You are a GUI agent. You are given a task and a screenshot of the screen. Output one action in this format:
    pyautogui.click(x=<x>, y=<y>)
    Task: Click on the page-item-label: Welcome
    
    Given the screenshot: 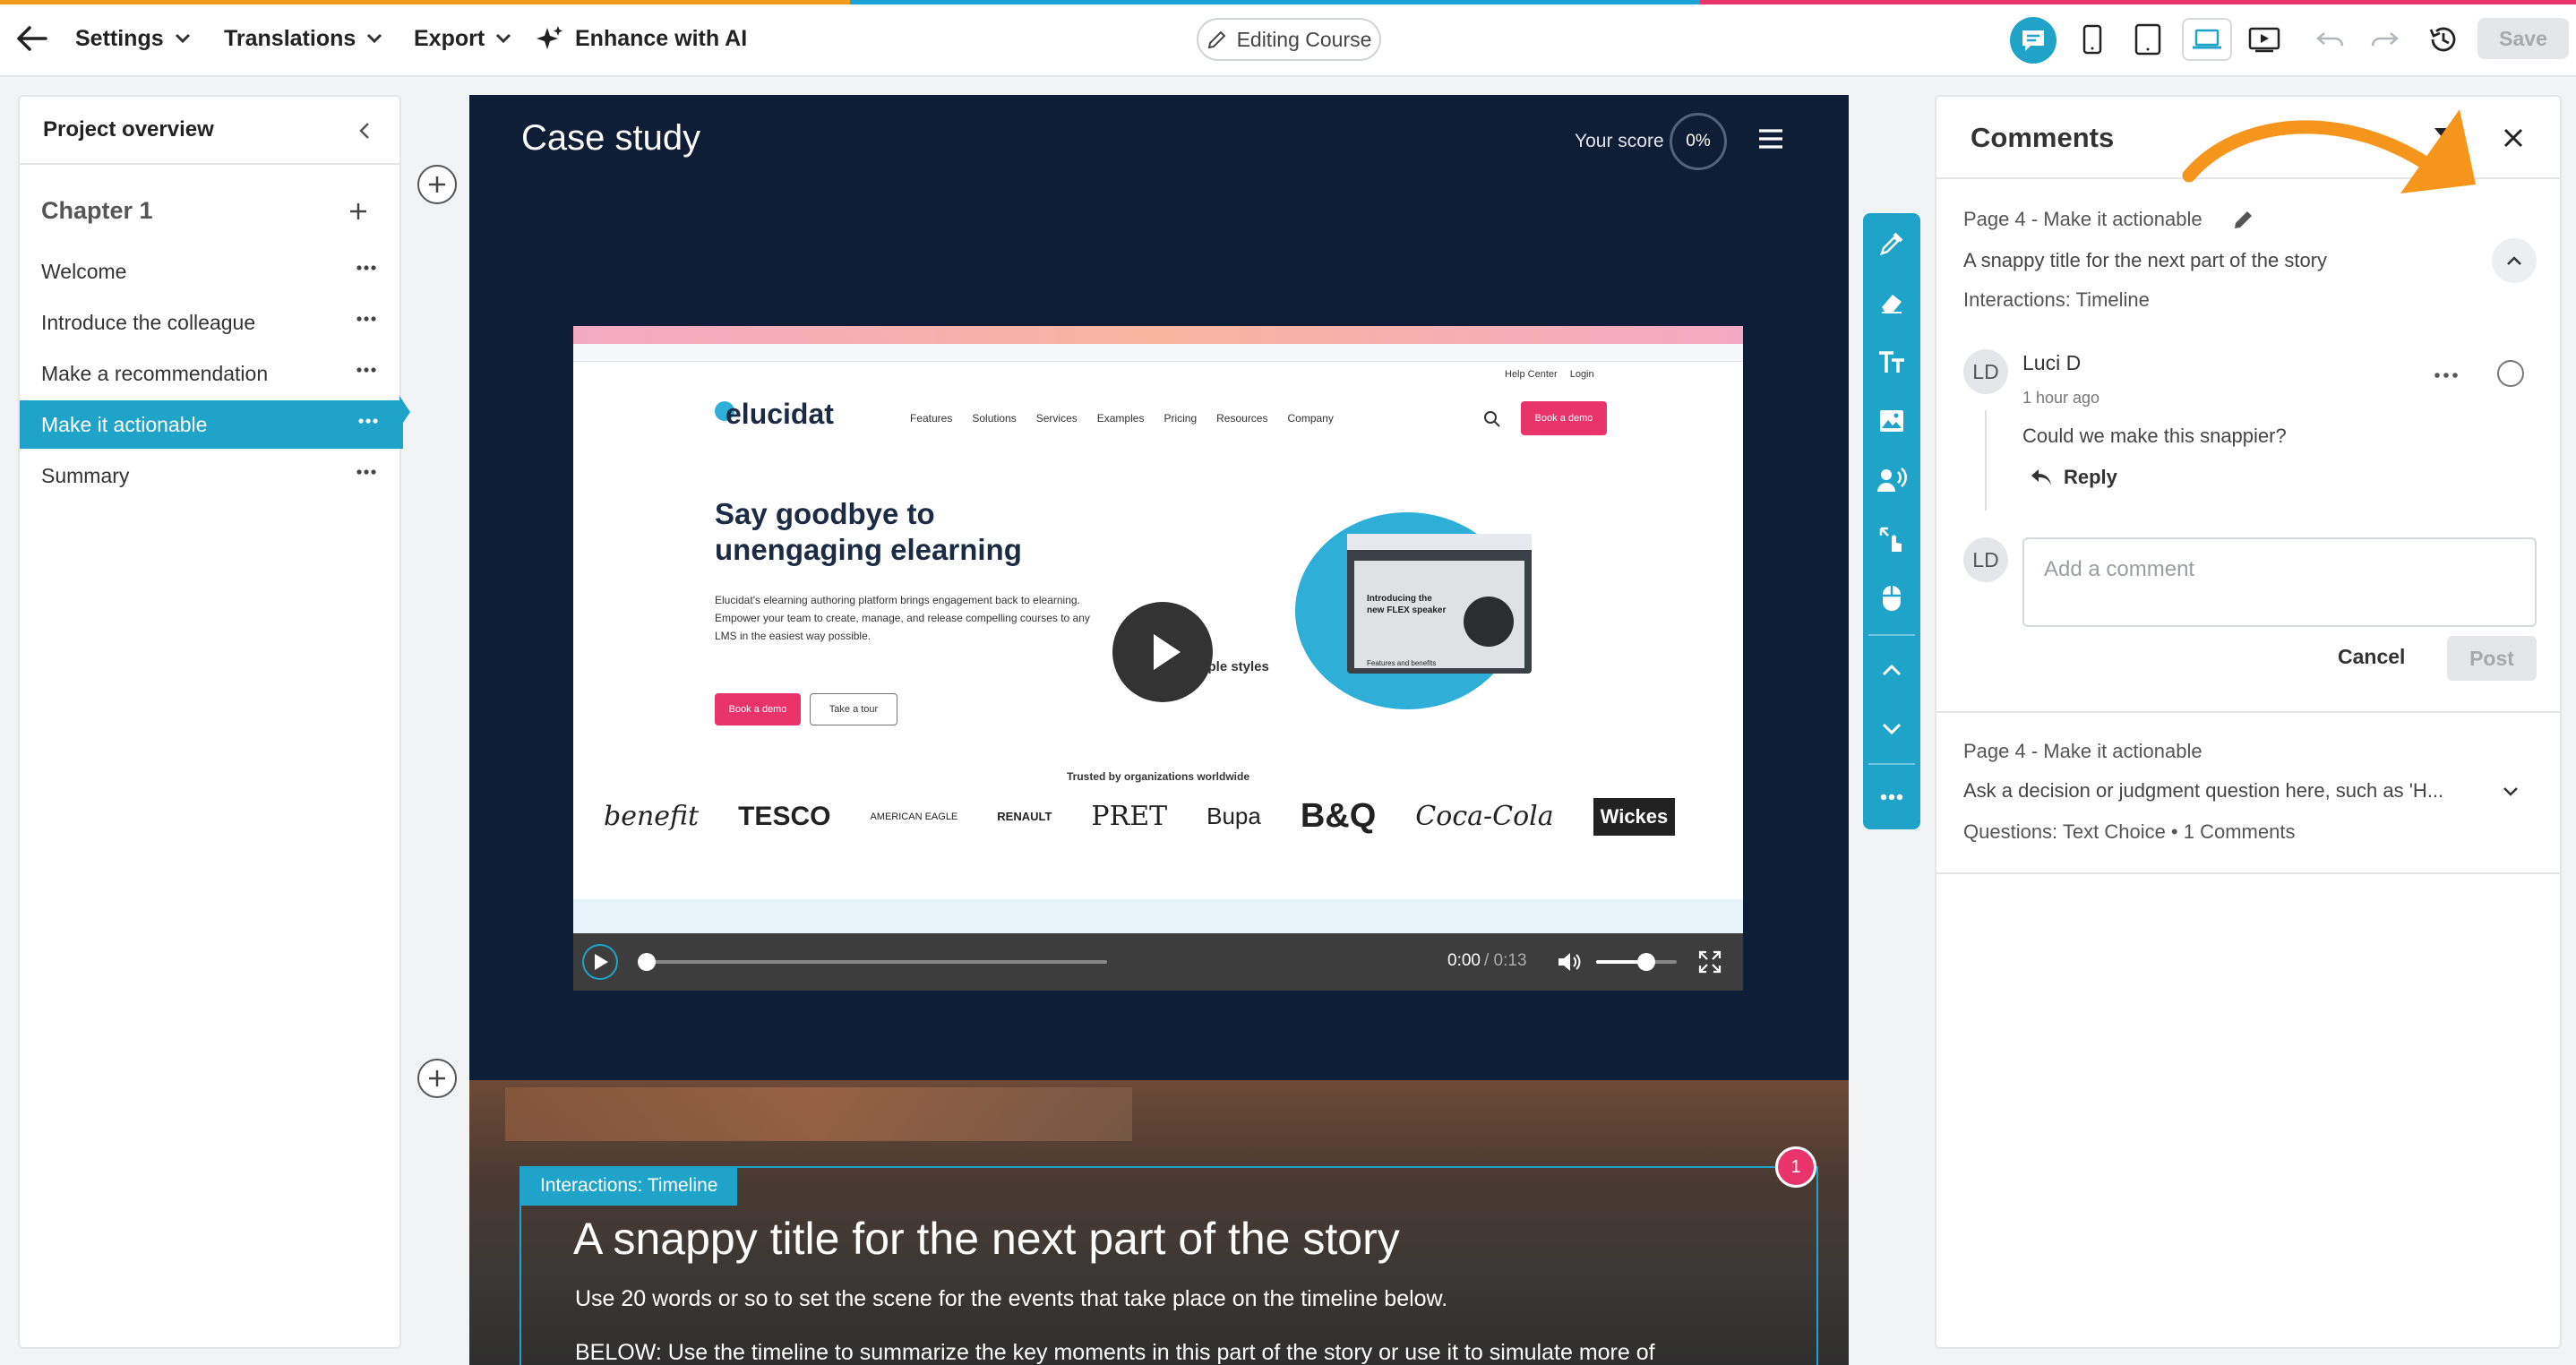 What is the action you would take?
    pyautogui.click(x=84, y=271)
    